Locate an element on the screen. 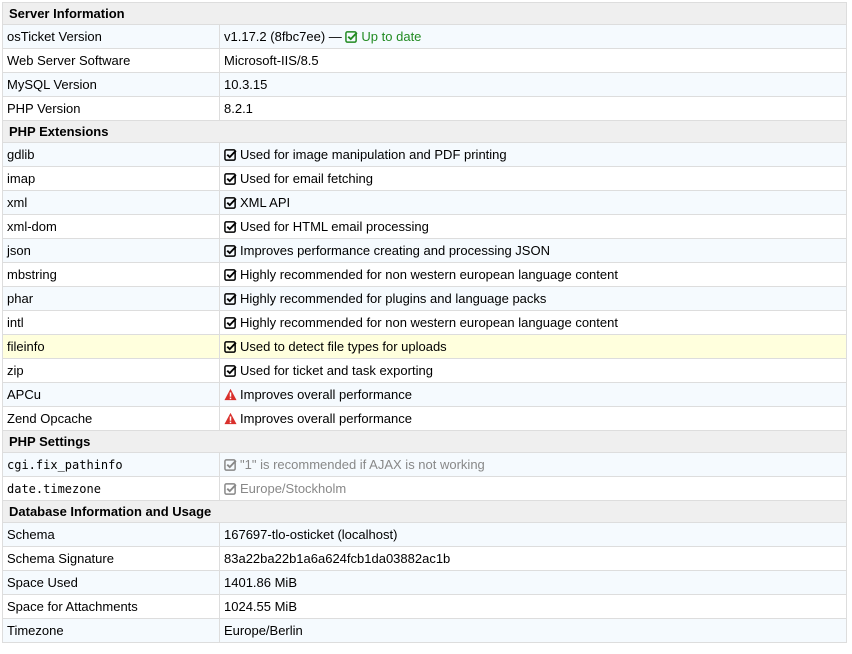 Image resolution: width=852 pixels, height=654 pixels. row-value: 1401.86 MiB is located at coordinates (533, 582).